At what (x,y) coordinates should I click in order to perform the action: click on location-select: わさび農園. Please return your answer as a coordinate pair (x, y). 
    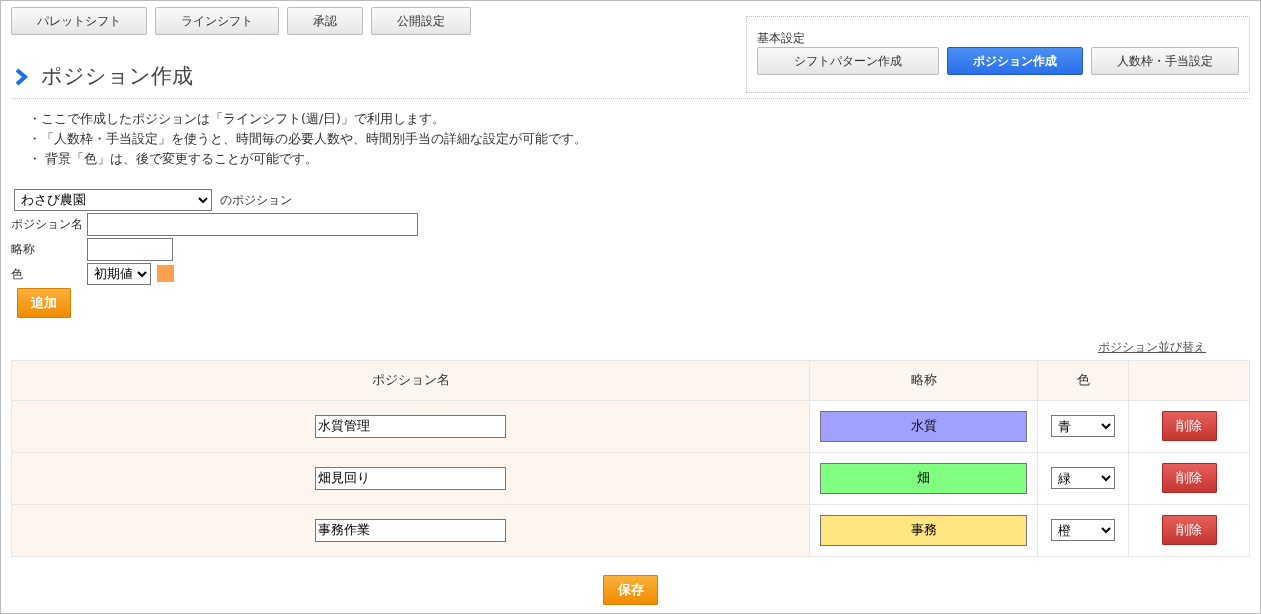
    Looking at the image, I should click on (113, 199).